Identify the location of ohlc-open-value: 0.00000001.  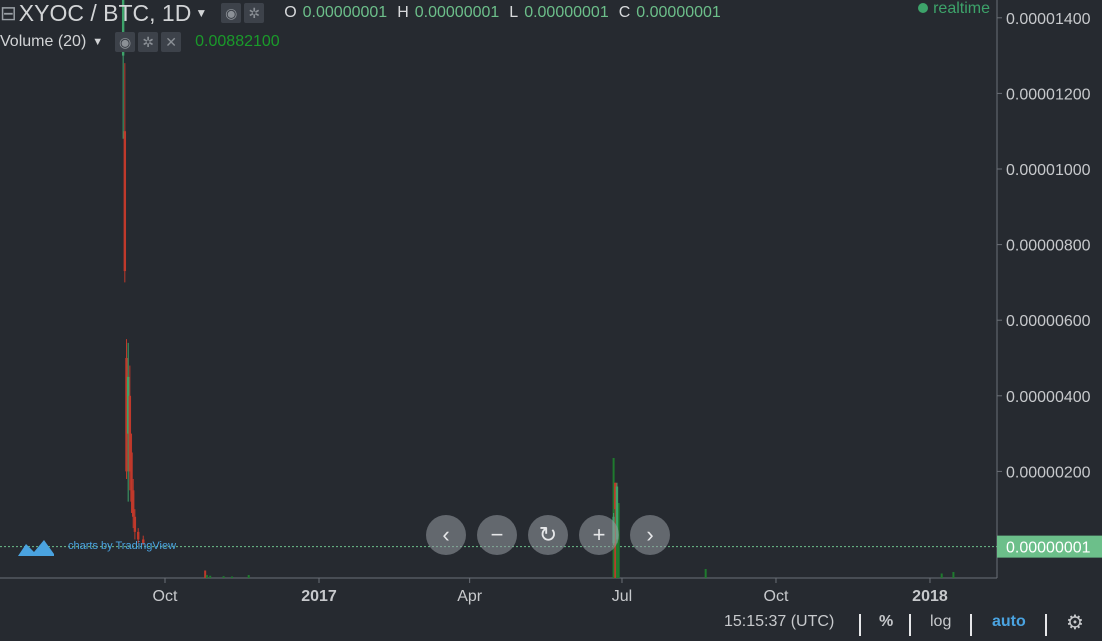
(345, 12).